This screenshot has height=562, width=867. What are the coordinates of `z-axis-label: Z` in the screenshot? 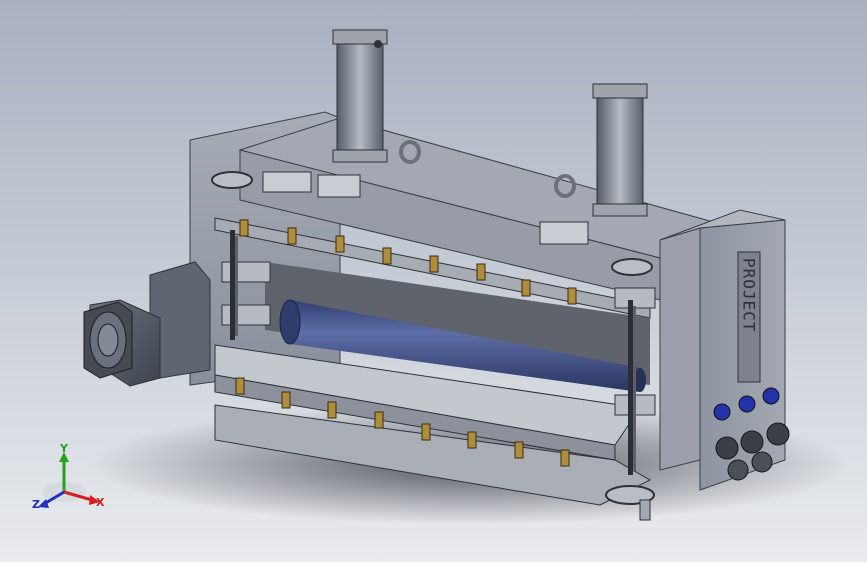 It's located at (36, 504).